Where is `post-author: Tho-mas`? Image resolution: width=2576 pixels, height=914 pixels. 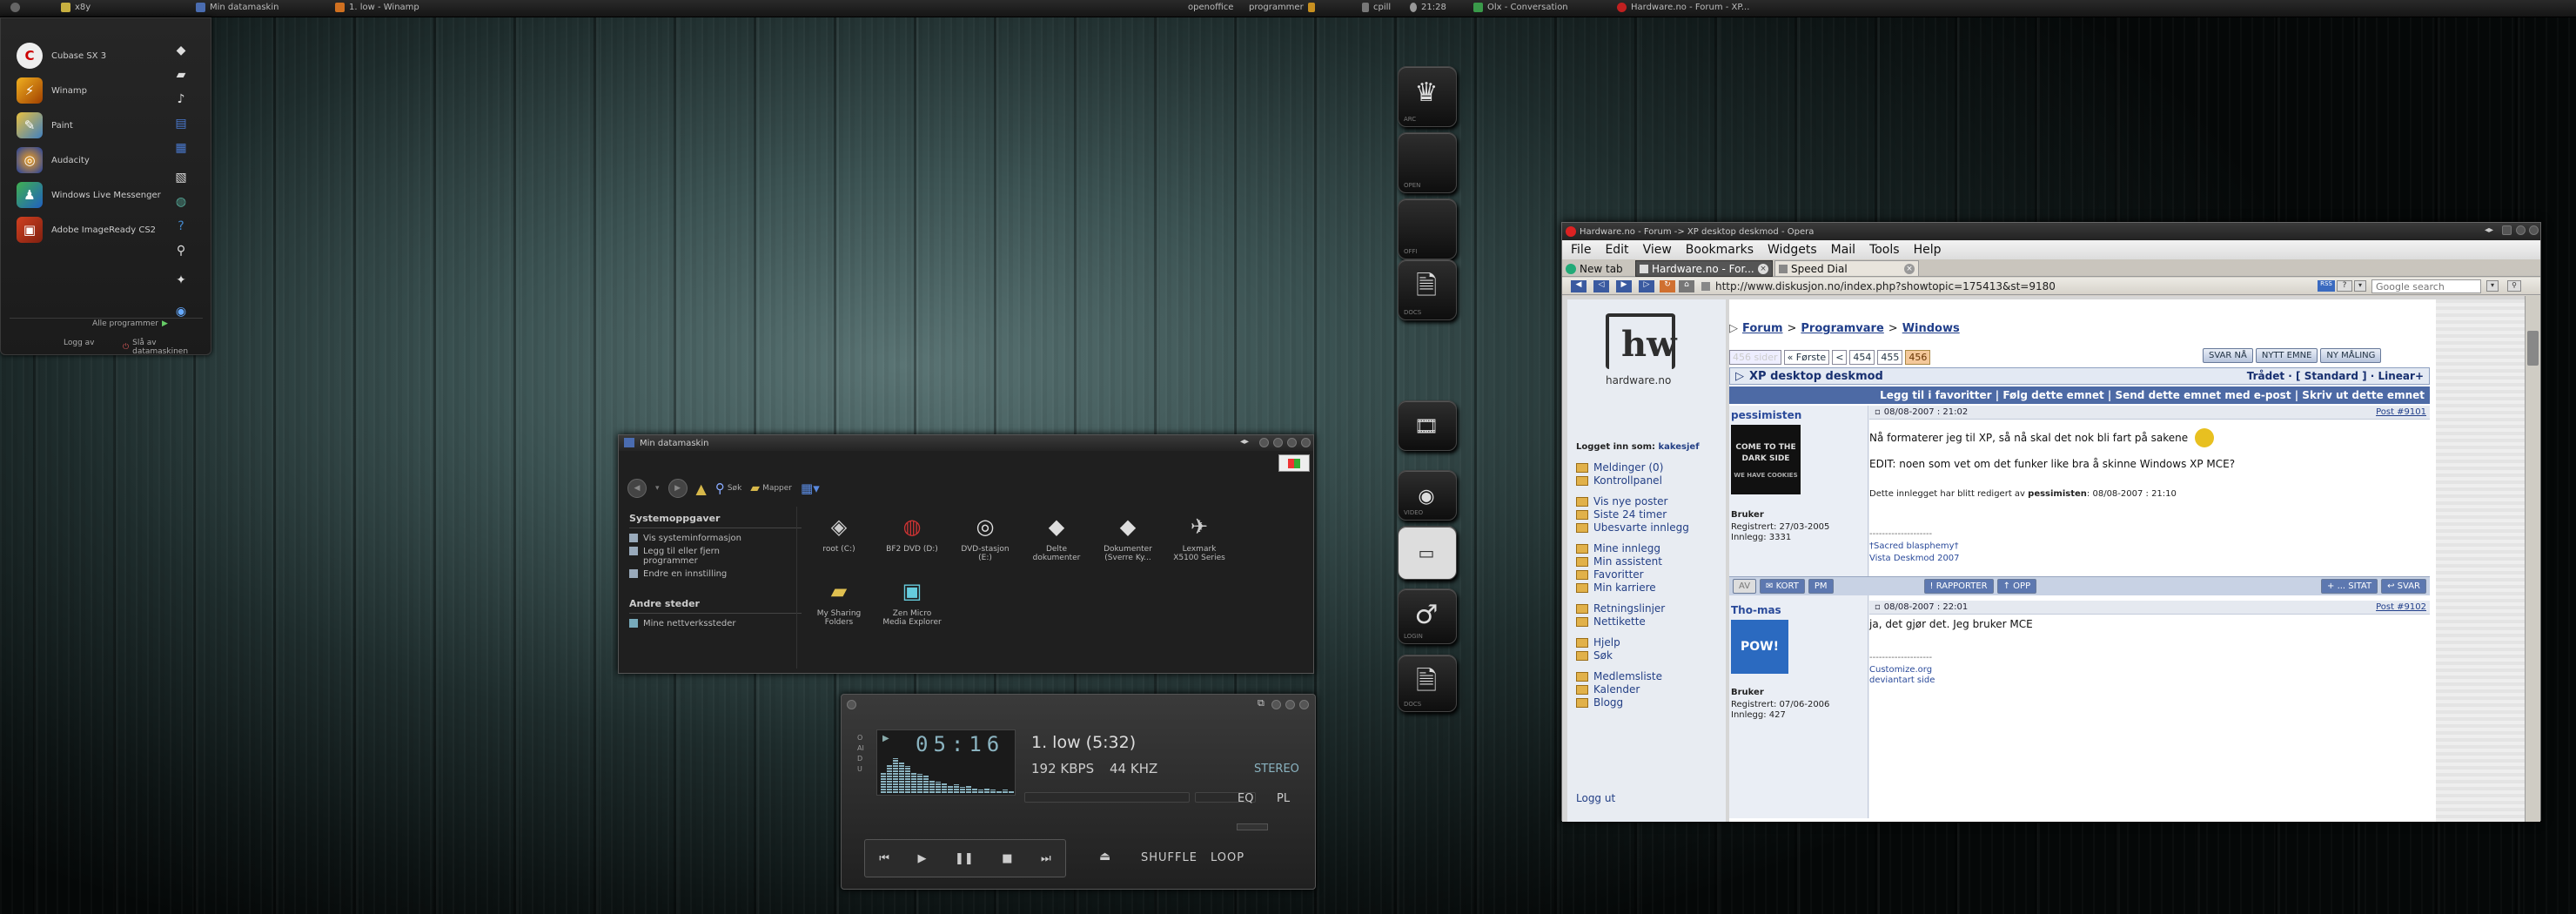
post-author: Tho-mas is located at coordinates (1799, 610).